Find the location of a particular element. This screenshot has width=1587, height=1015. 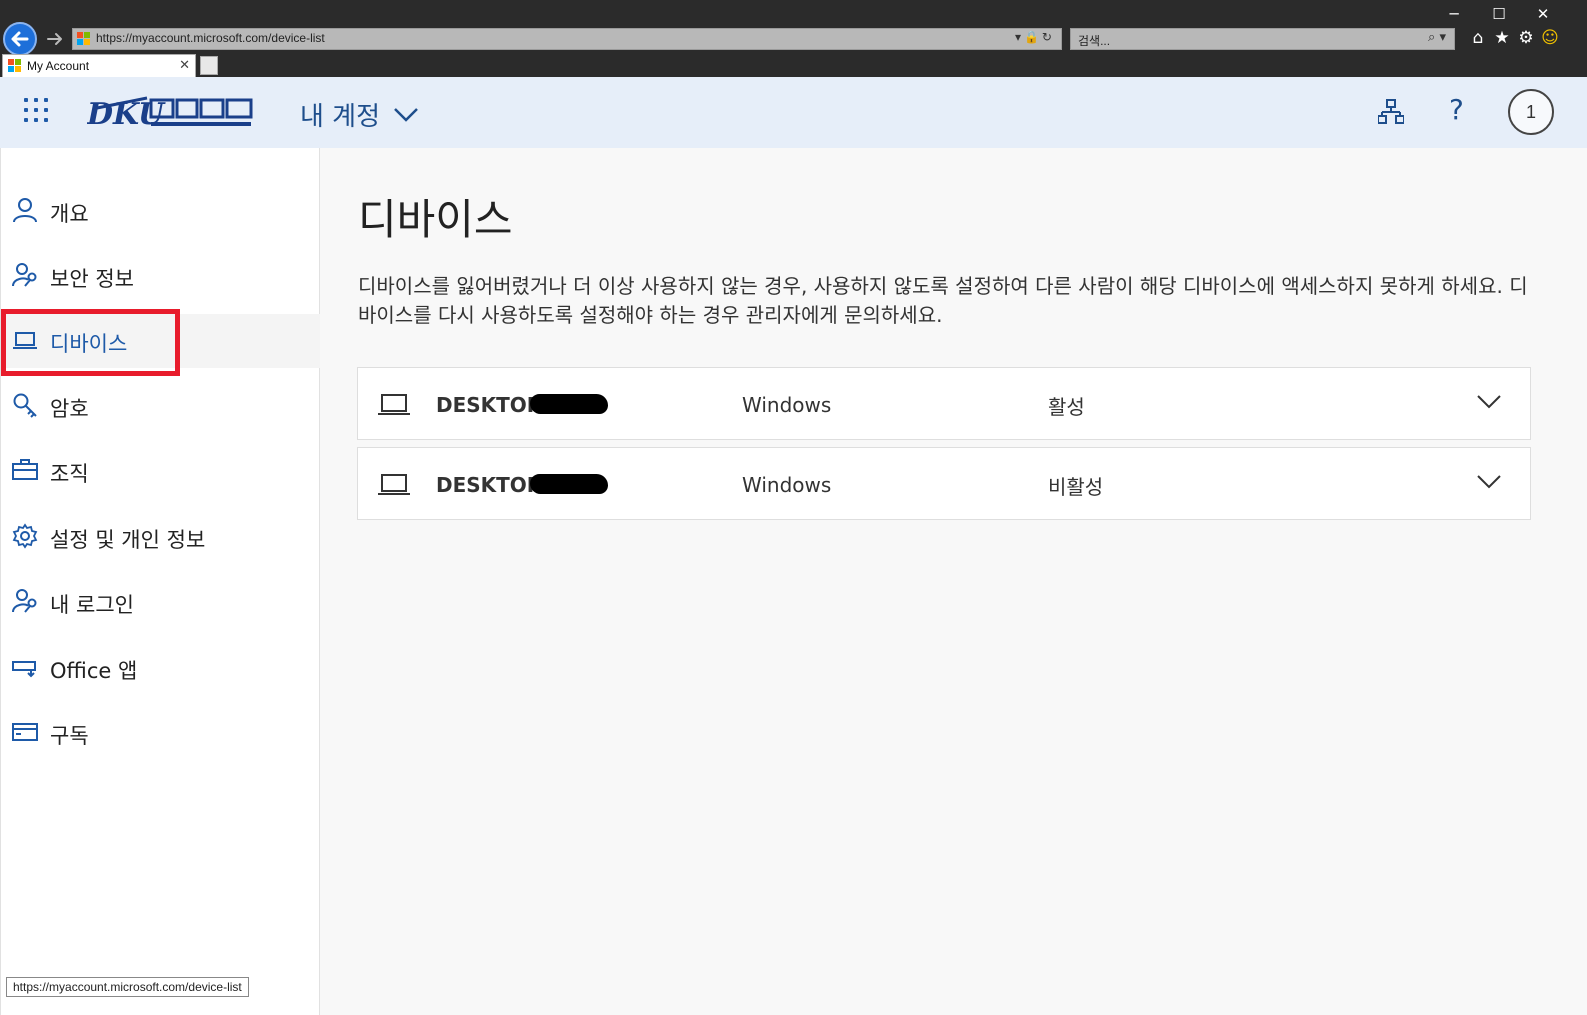

settings-gear-icon: ⚙ is located at coordinates (1526, 38).